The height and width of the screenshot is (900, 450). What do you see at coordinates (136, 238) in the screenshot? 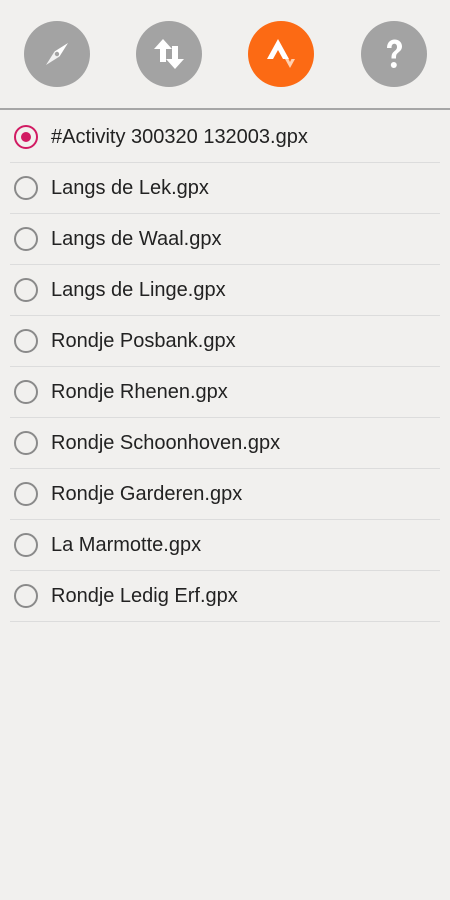
I see `gpx-file-name: Langs de Waal.gpx` at bounding box center [136, 238].